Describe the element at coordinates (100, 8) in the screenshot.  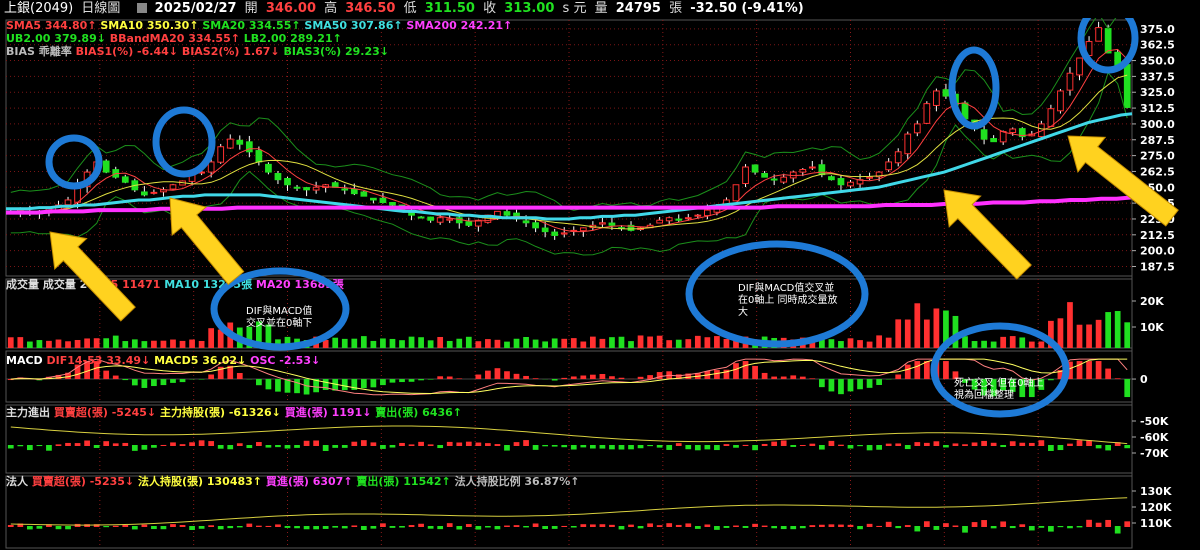
I see `period-label: 日線圖` at that location.